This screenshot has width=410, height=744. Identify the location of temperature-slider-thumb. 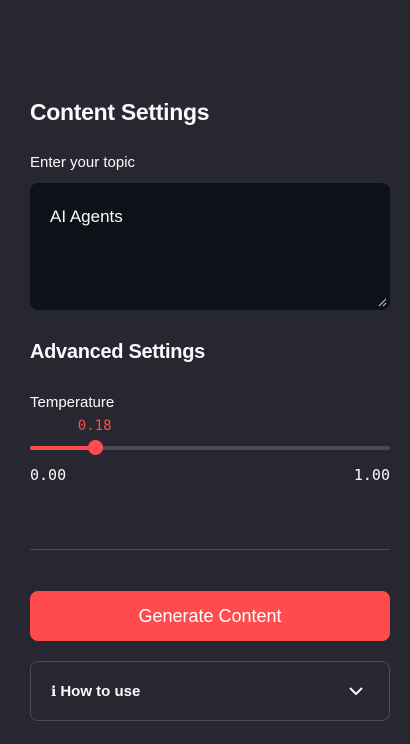
(95, 447).